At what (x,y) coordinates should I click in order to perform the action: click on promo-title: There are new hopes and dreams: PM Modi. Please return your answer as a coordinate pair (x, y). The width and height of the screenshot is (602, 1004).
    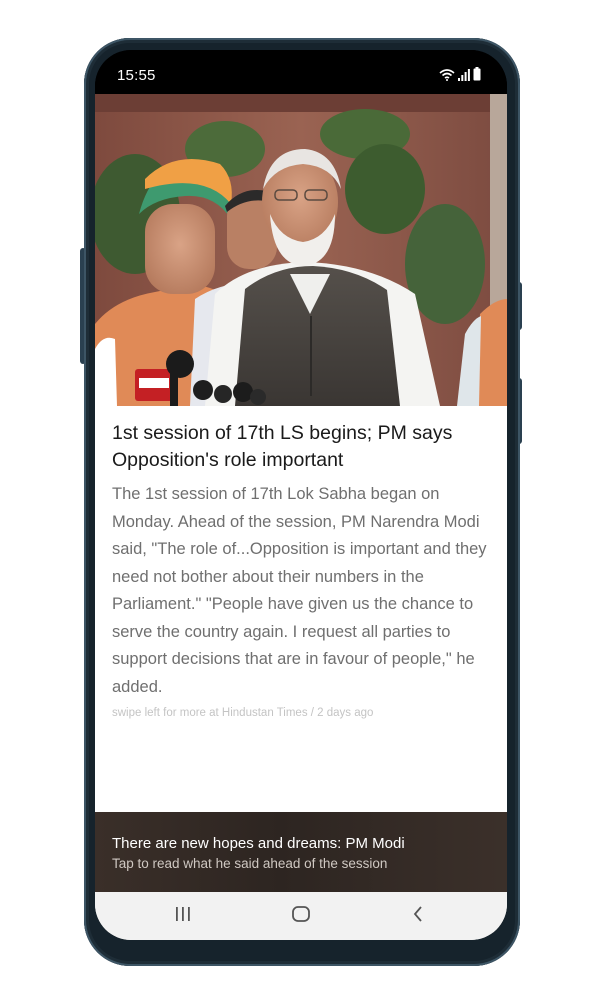
    Looking at the image, I should click on (258, 843).